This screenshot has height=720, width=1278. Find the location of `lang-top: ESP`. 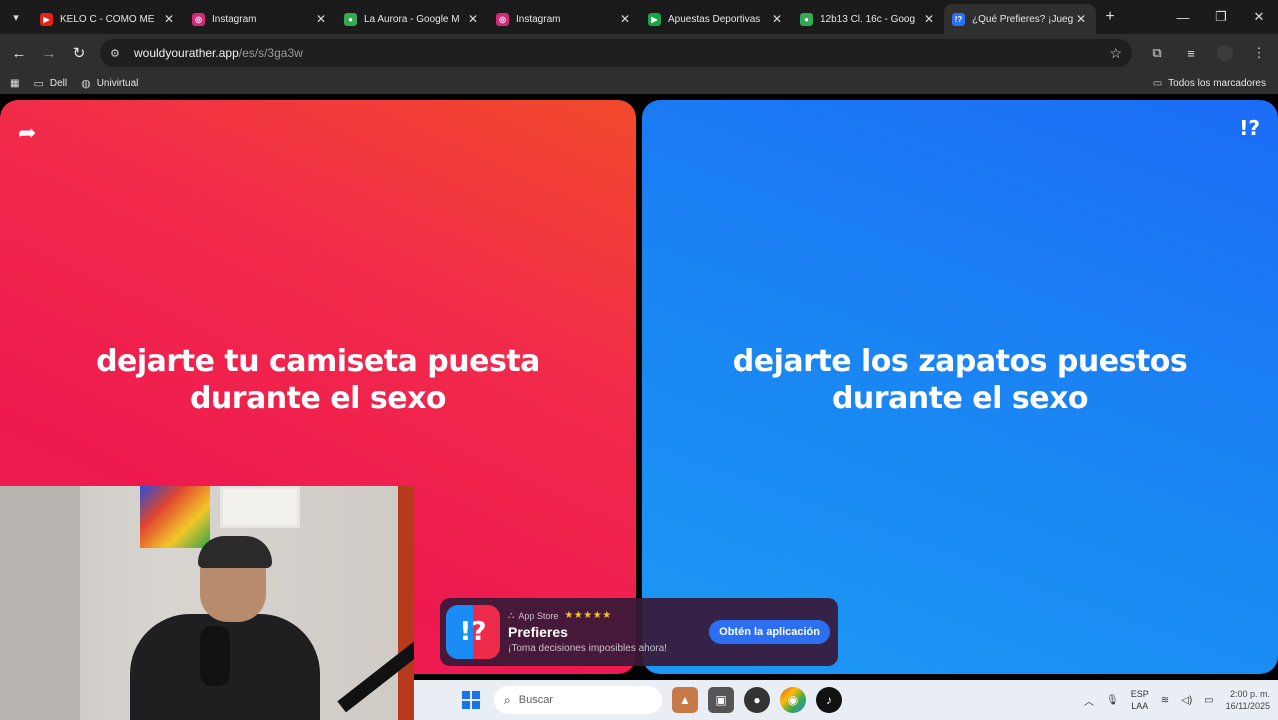

lang-top: ESP is located at coordinates (1139, 694).